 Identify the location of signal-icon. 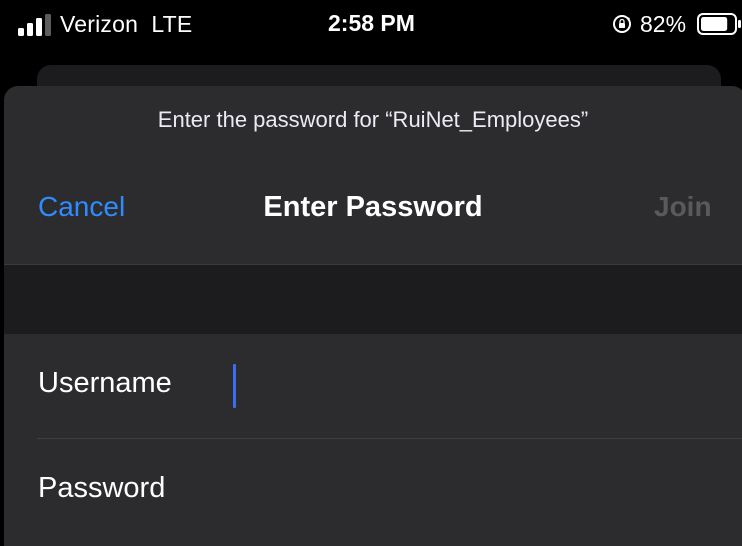
(34, 25).